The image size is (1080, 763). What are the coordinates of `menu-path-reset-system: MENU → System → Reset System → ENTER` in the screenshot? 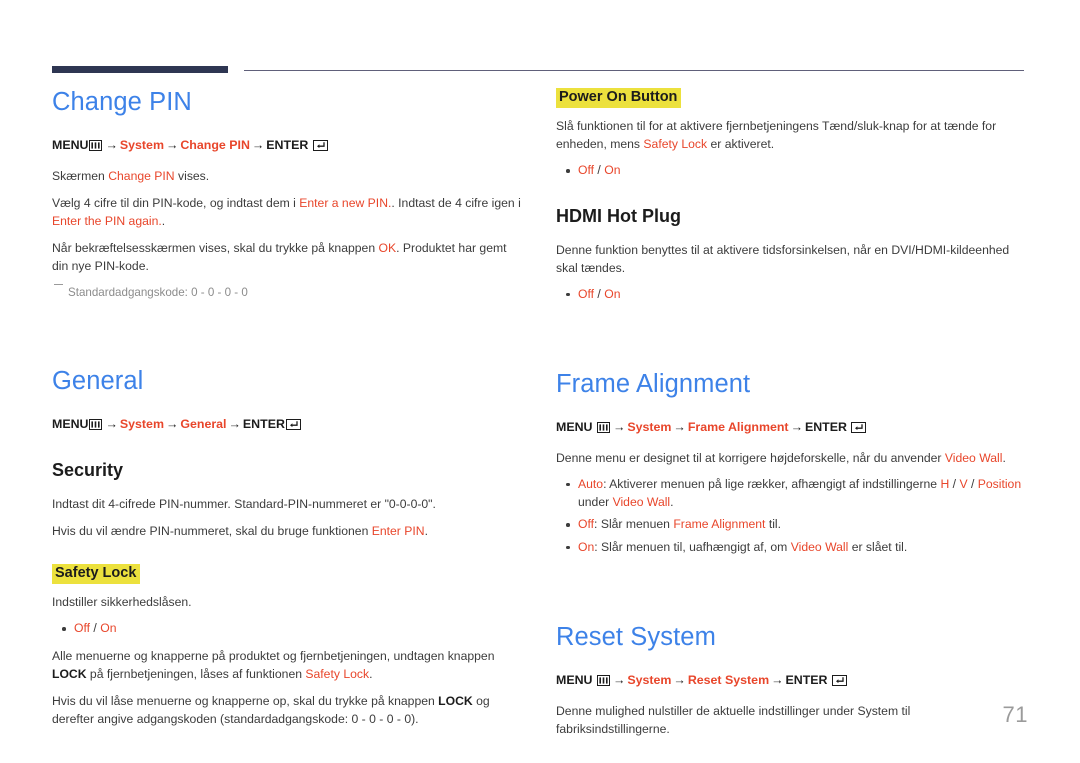 It's located at (791, 681).